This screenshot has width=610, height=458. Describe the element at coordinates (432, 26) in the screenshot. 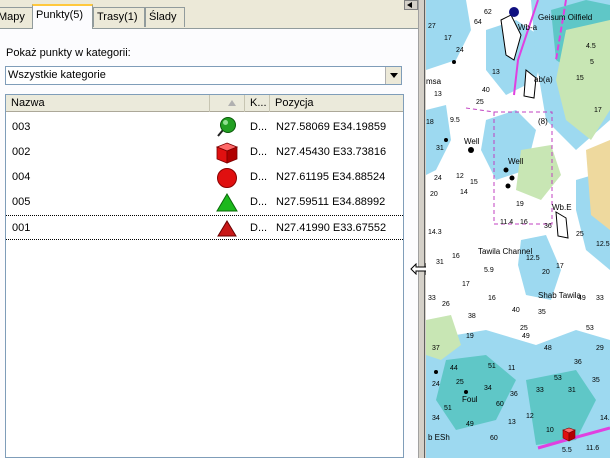

I see `depth-sounding: 27` at that location.